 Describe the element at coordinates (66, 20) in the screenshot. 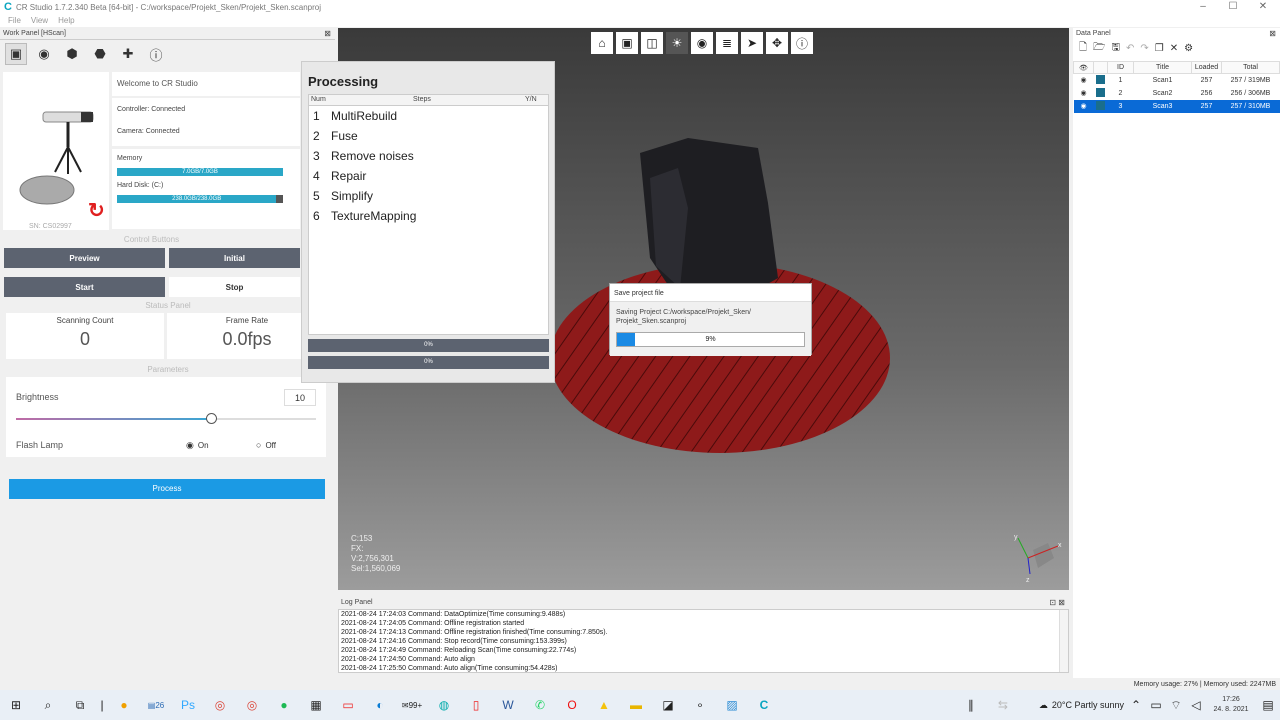

I see `menu-help: Help` at that location.